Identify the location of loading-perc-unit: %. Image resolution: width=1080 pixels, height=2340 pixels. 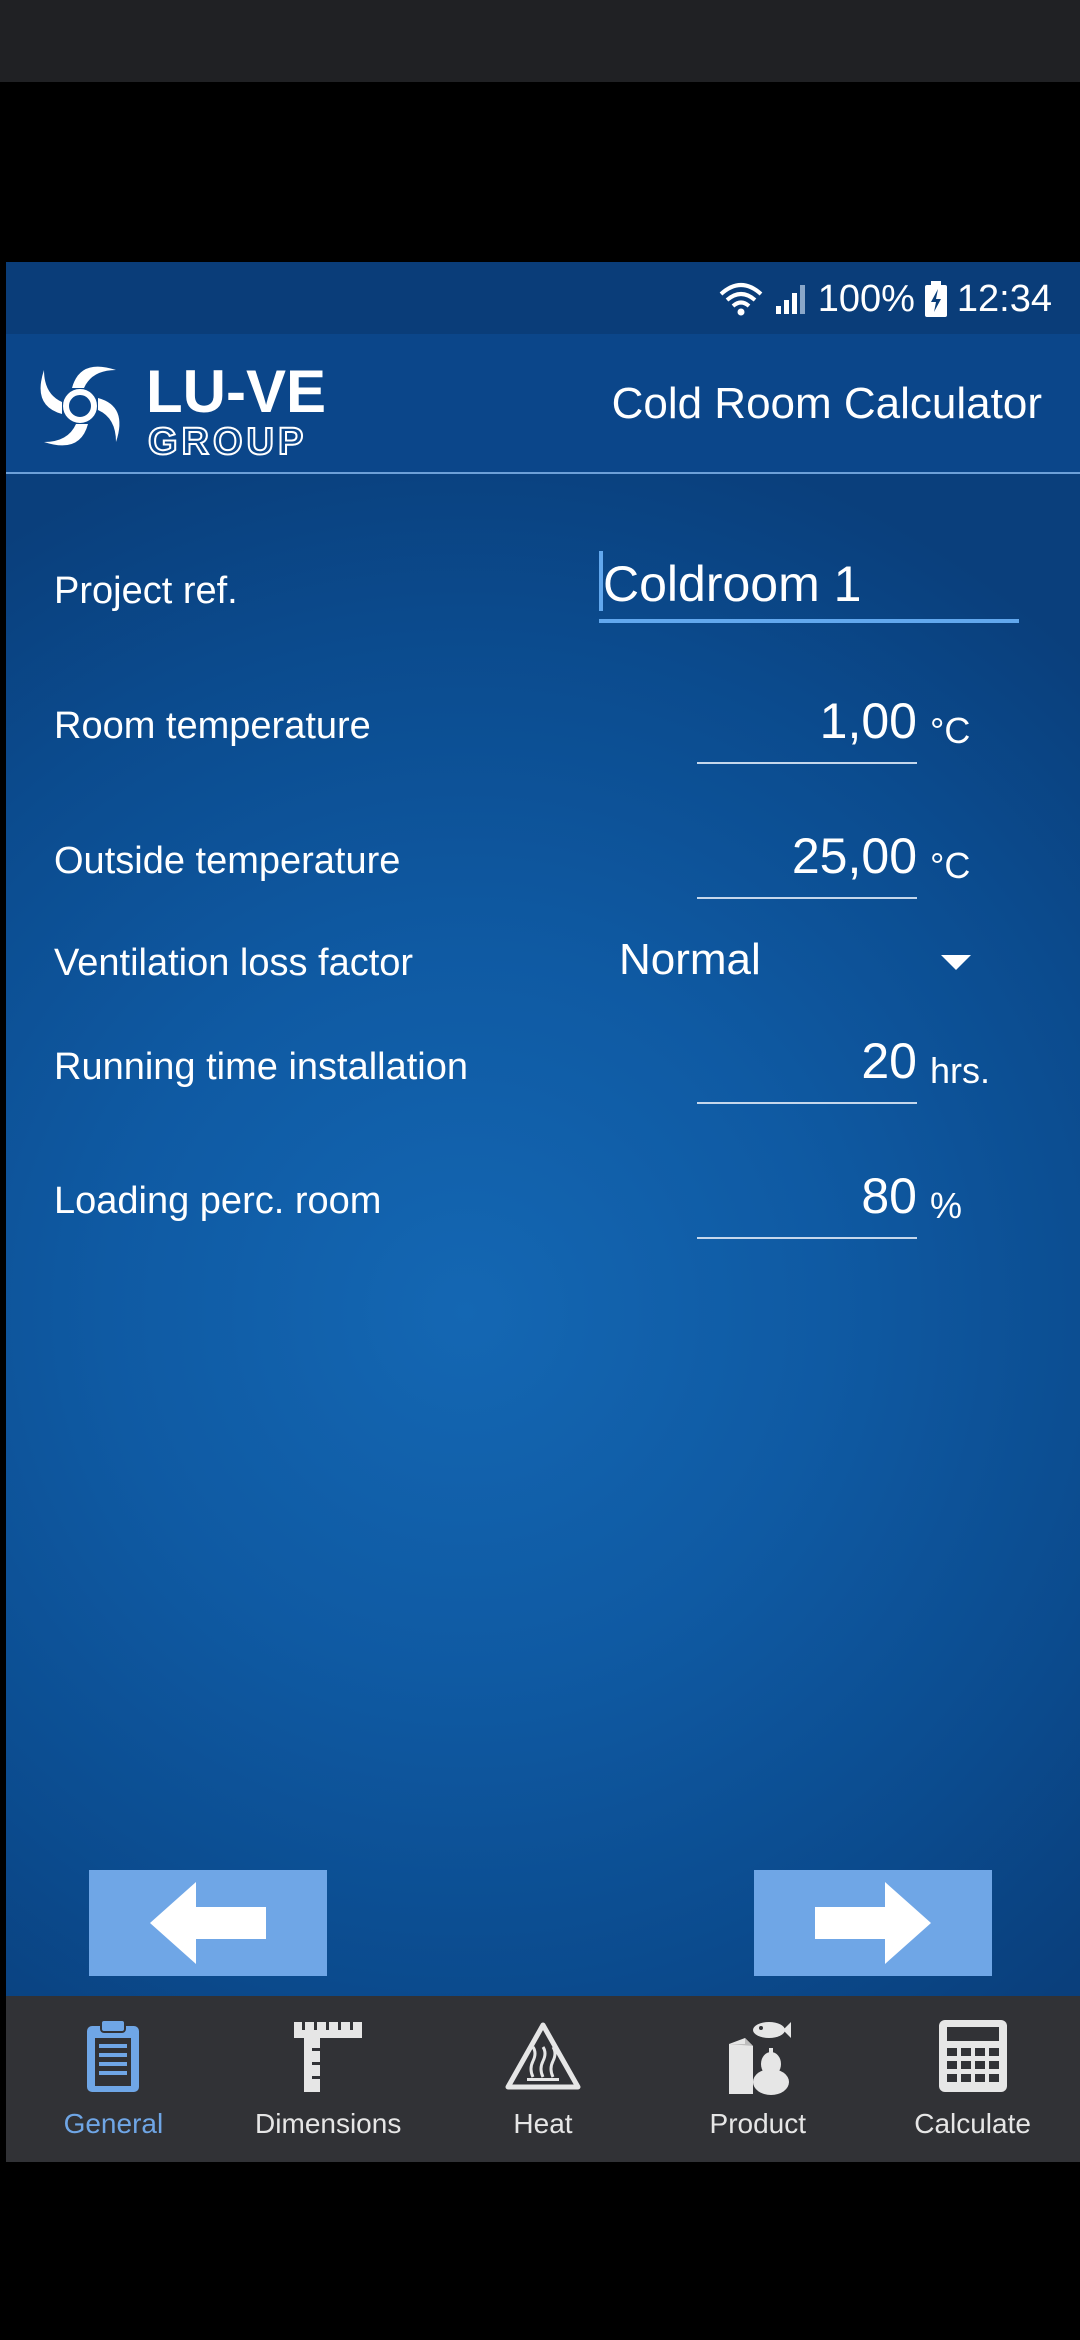
(946, 1205).